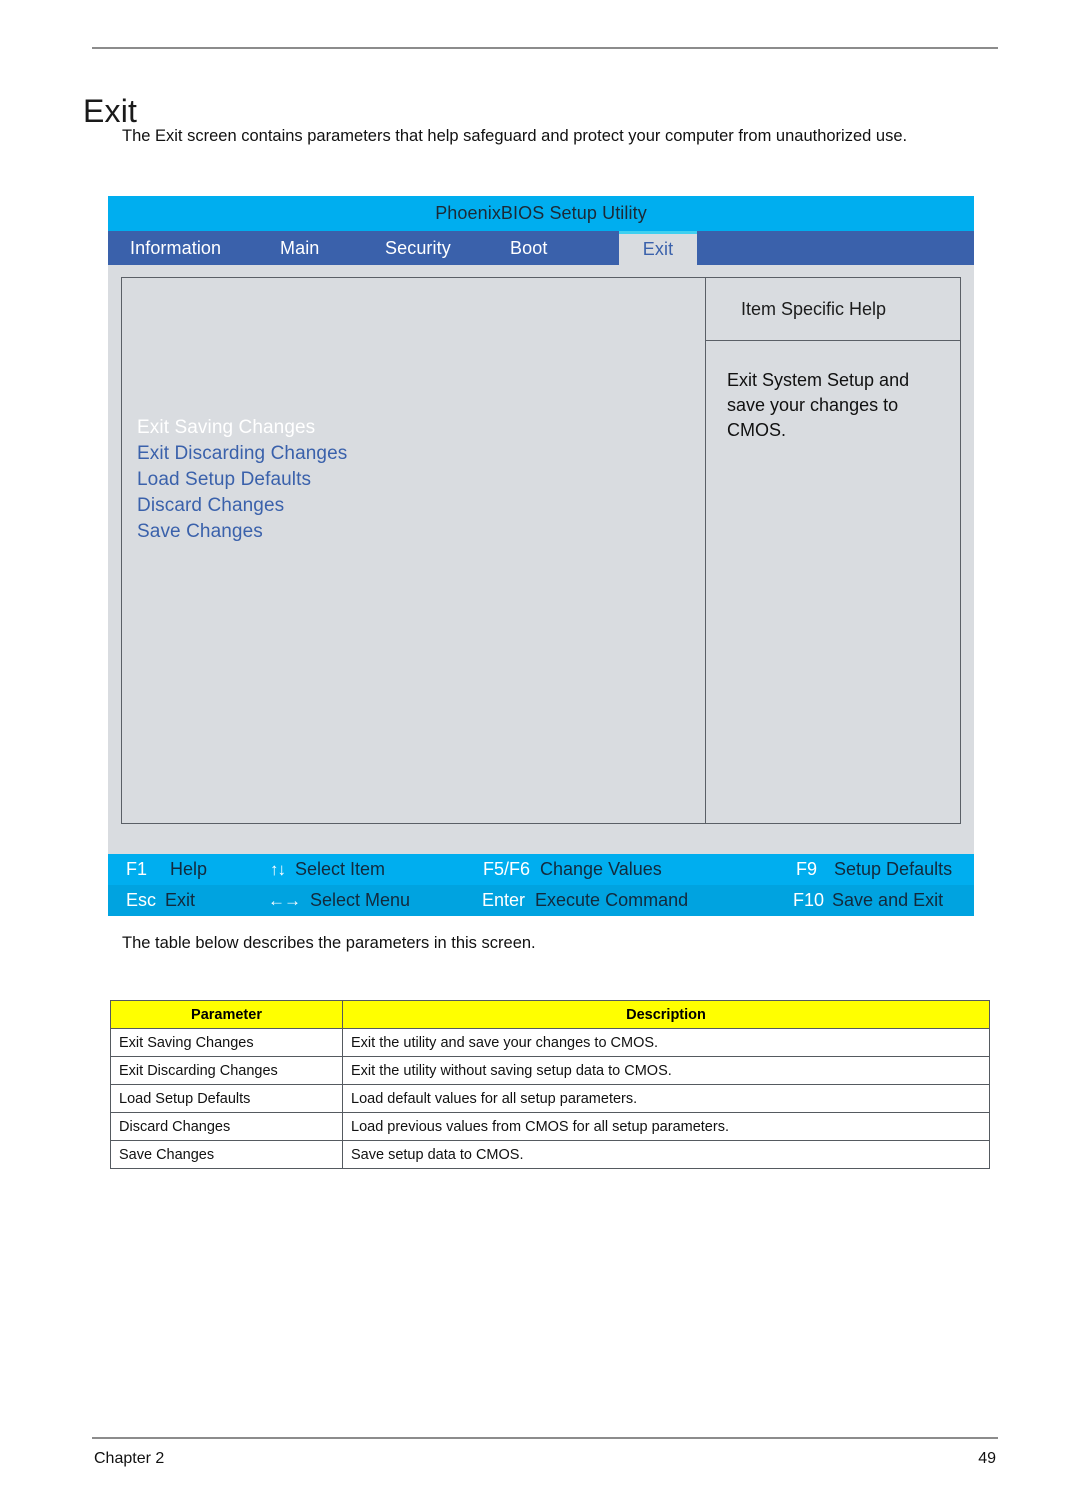 The width and height of the screenshot is (1080, 1512). What do you see at coordinates (278, 869) in the screenshot?
I see `arrow-up-down-icon: ↑↓` at bounding box center [278, 869].